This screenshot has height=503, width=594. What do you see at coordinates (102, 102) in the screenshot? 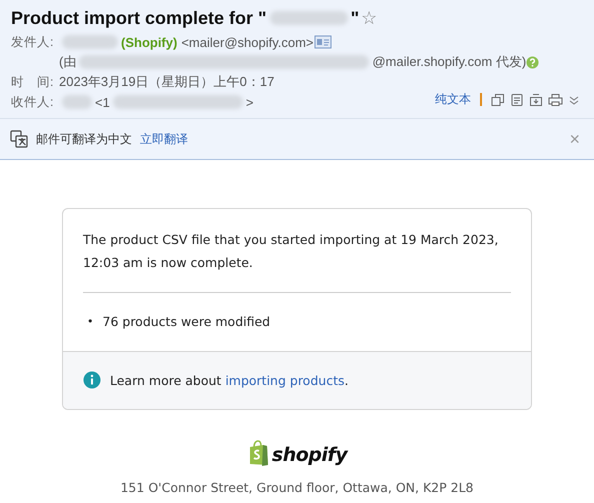
I see `recipient-address: <1` at bounding box center [102, 102].